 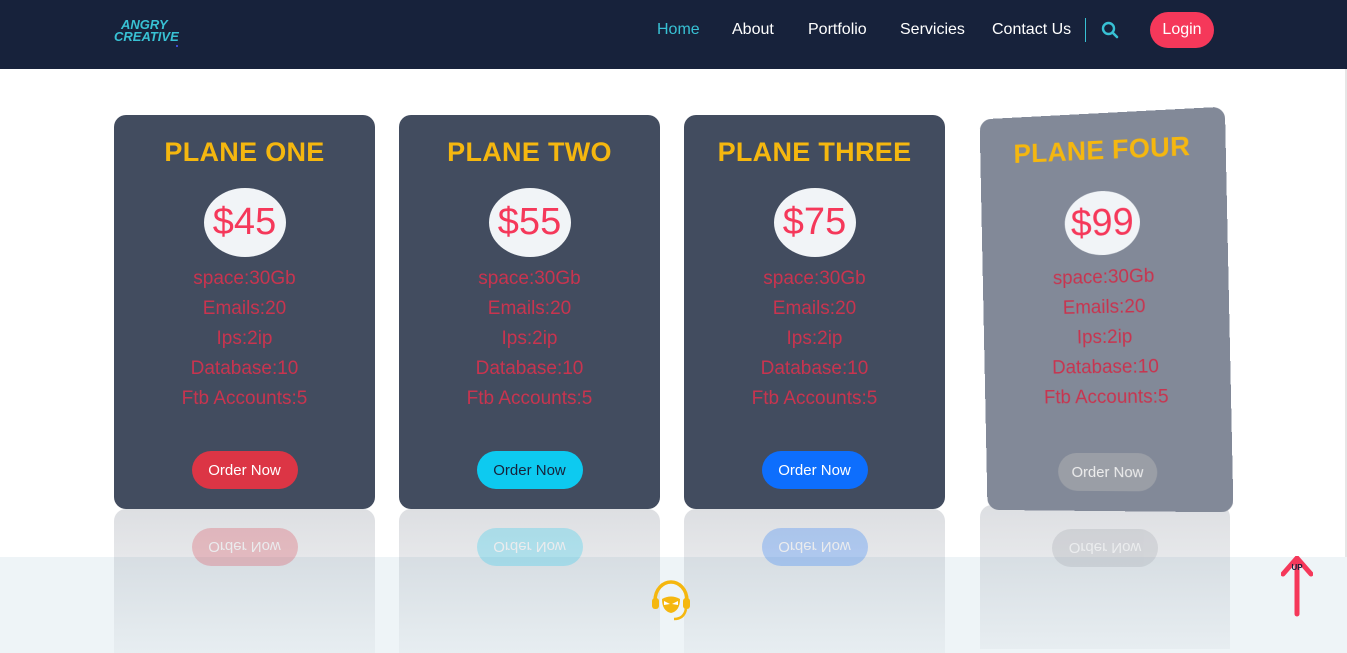 I want to click on plan-title: PLANE ONE, so click(x=244, y=152).